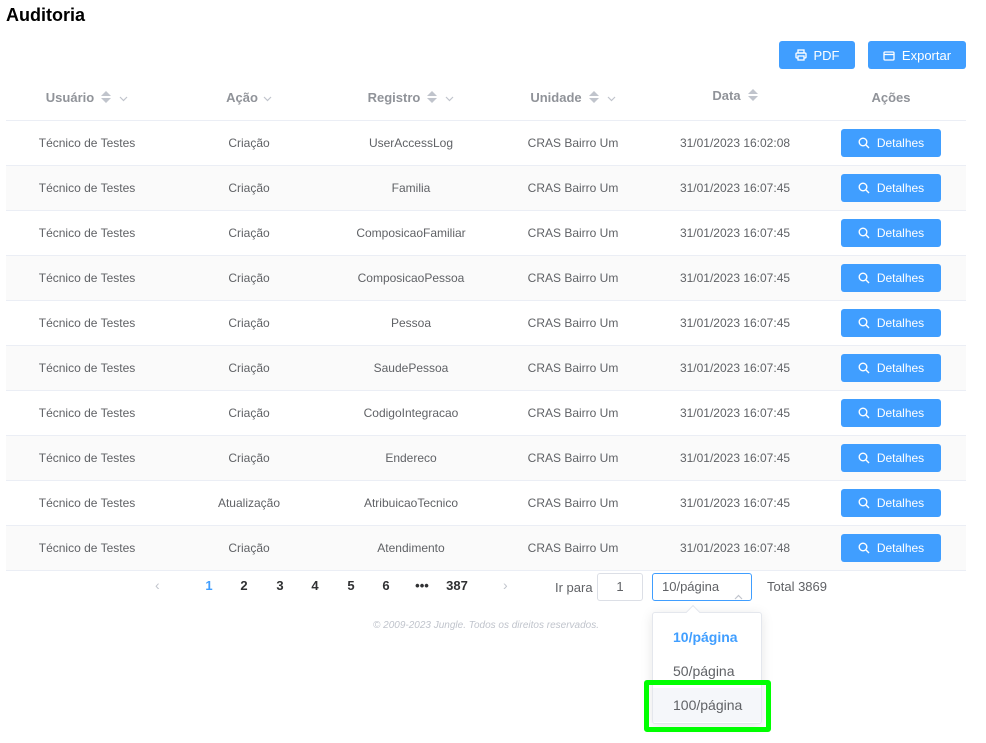 This screenshot has width=986, height=743. I want to click on column-header-data: Data, so click(735, 98).